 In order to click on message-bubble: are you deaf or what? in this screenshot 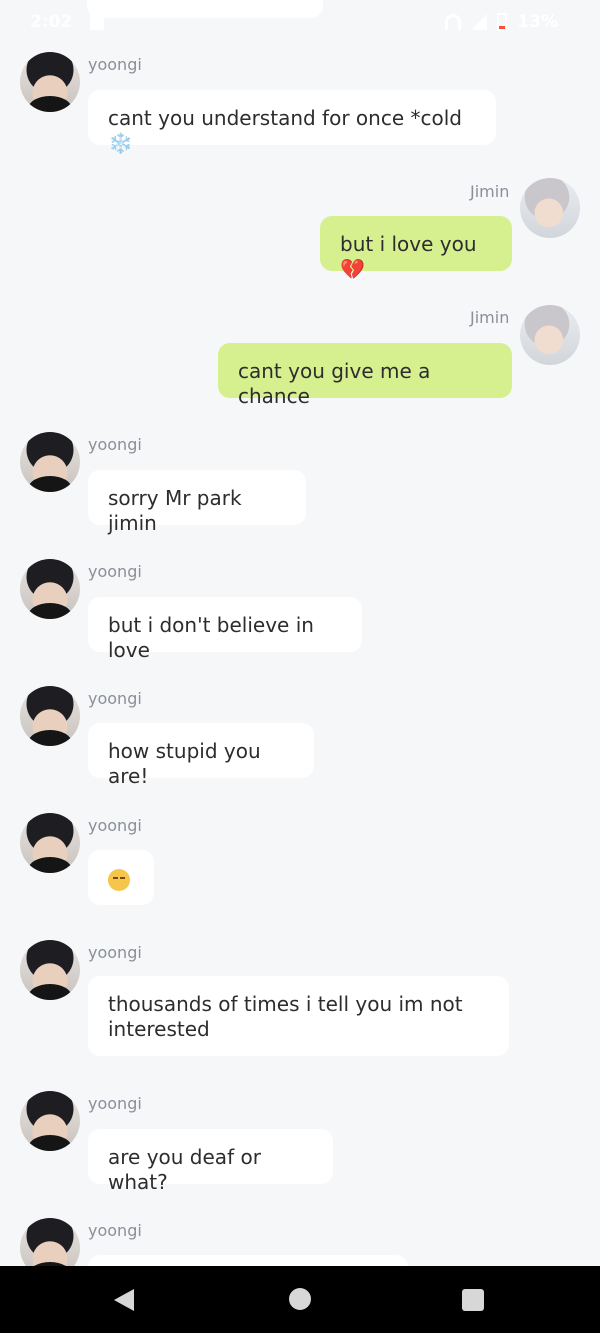, I will do `click(210, 1161)`.